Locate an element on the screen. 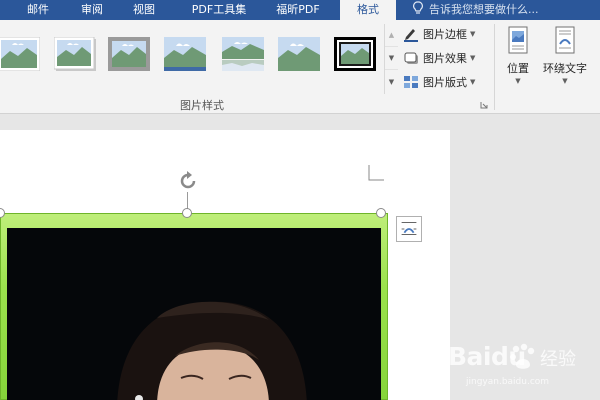 Image resolution: width=600 pixels, height=400 pixels. dialog-launcher-icon is located at coordinates (484, 105).